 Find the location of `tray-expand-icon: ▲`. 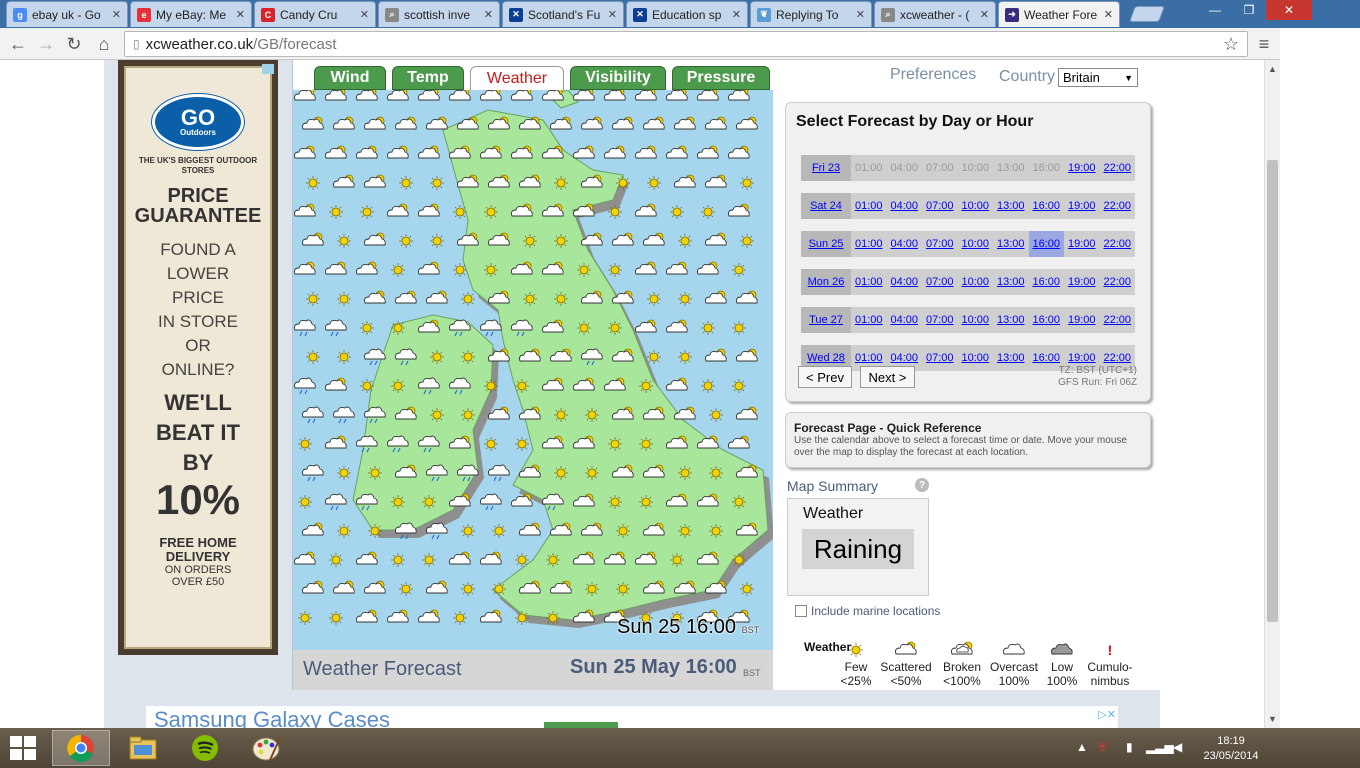

tray-expand-icon: ▲ is located at coordinates (1082, 747).